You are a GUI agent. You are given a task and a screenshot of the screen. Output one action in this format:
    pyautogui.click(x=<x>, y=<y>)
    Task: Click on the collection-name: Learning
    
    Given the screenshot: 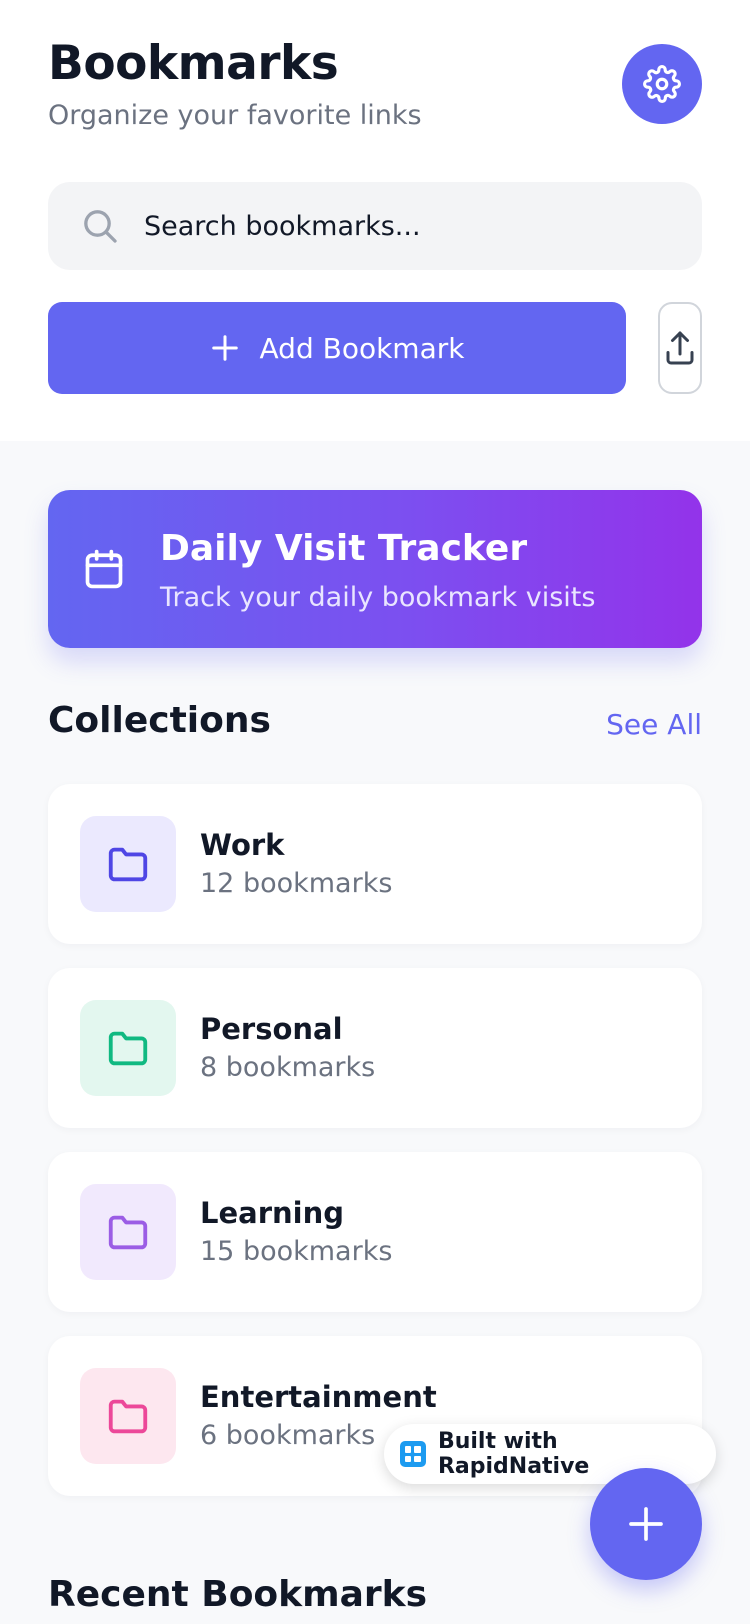 What is the action you would take?
    pyautogui.click(x=272, y=1213)
    